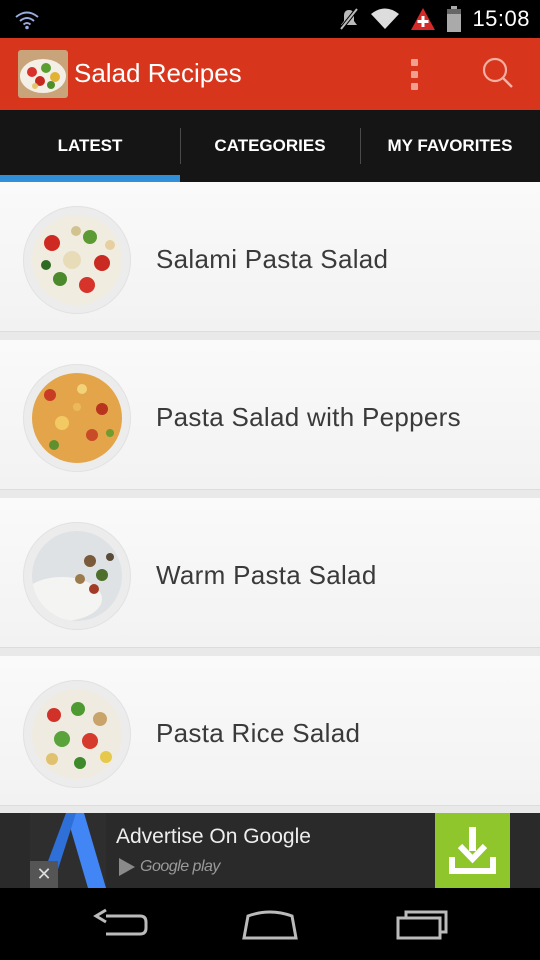 The width and height of the screenshot is (540, 960). I want to click on battery-icon, so click(454, 19).